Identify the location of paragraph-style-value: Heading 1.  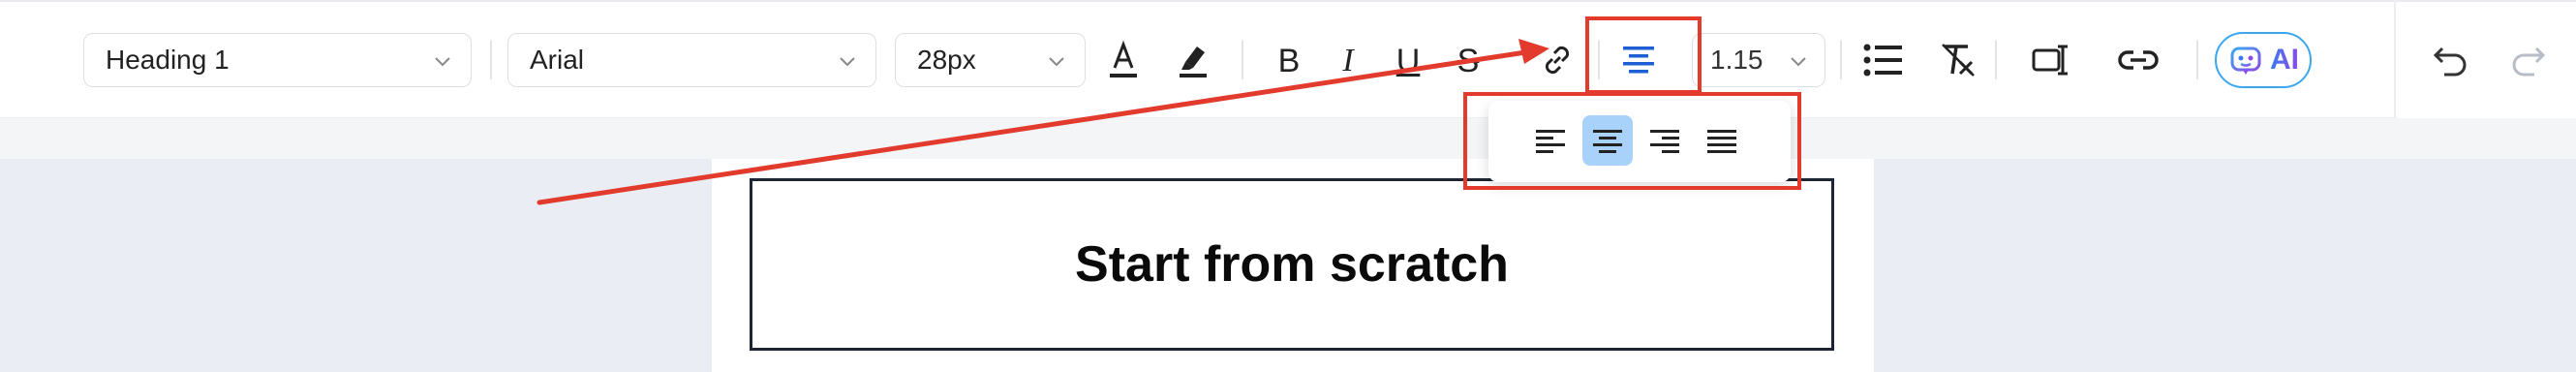
(168, 60).